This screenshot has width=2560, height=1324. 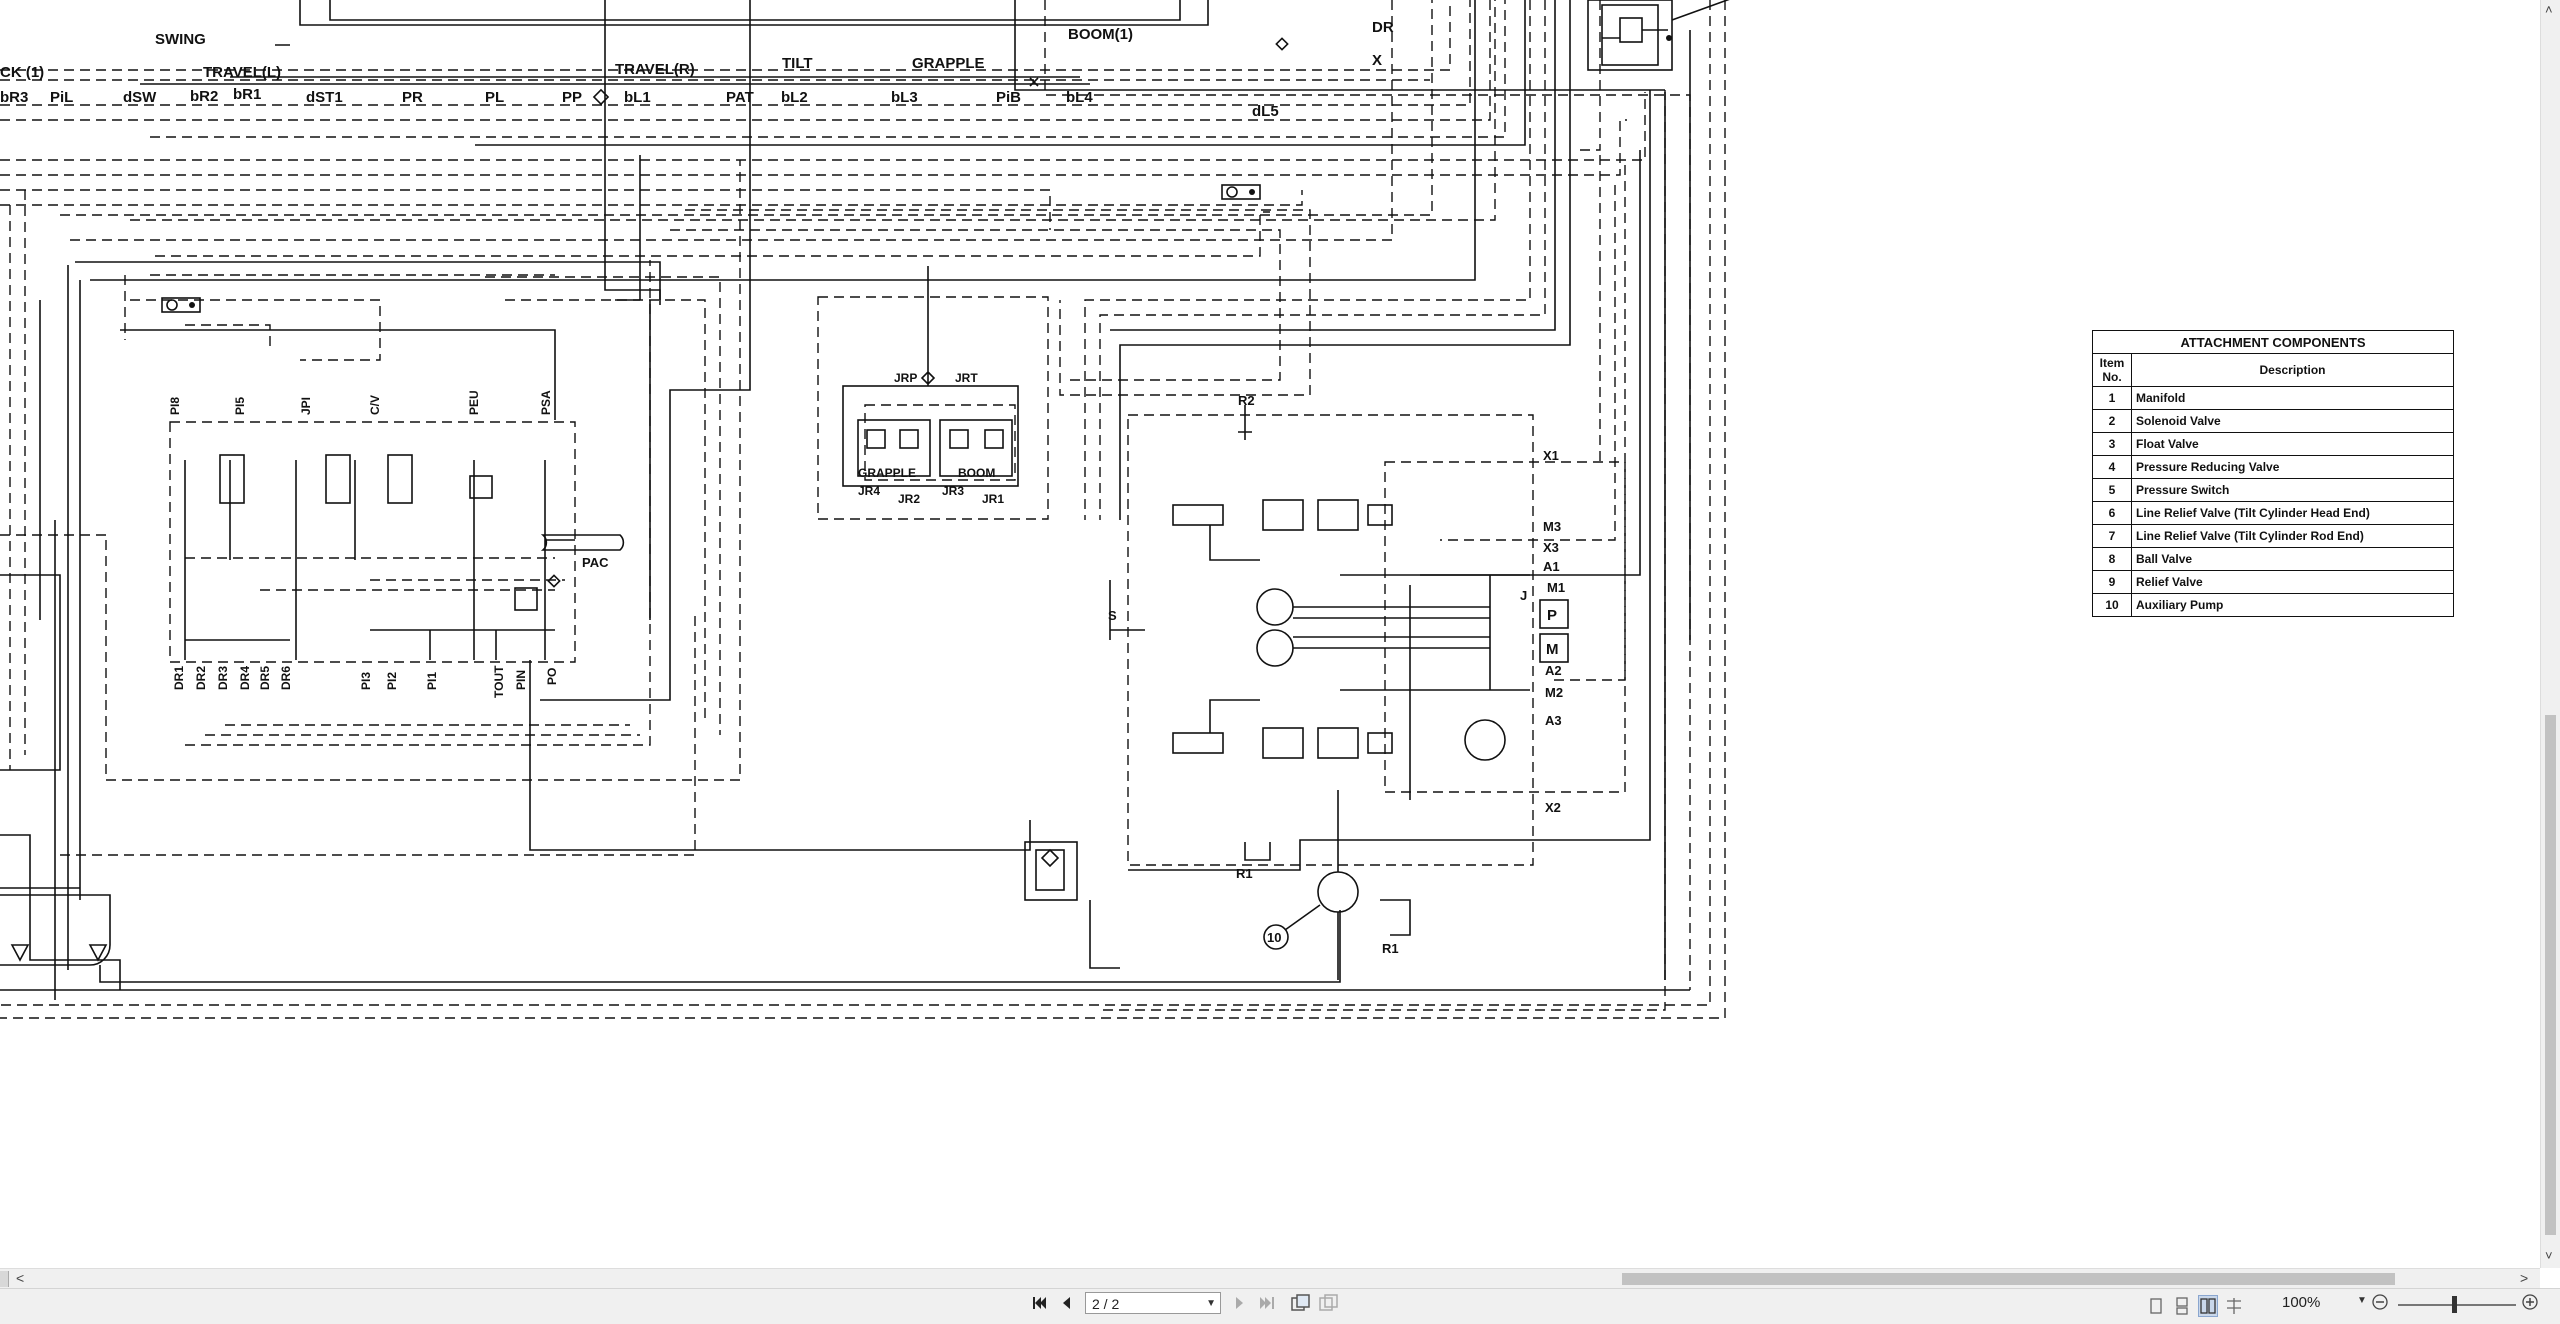 I want to click on svg-text: SWING, so click(x=180, y=39).